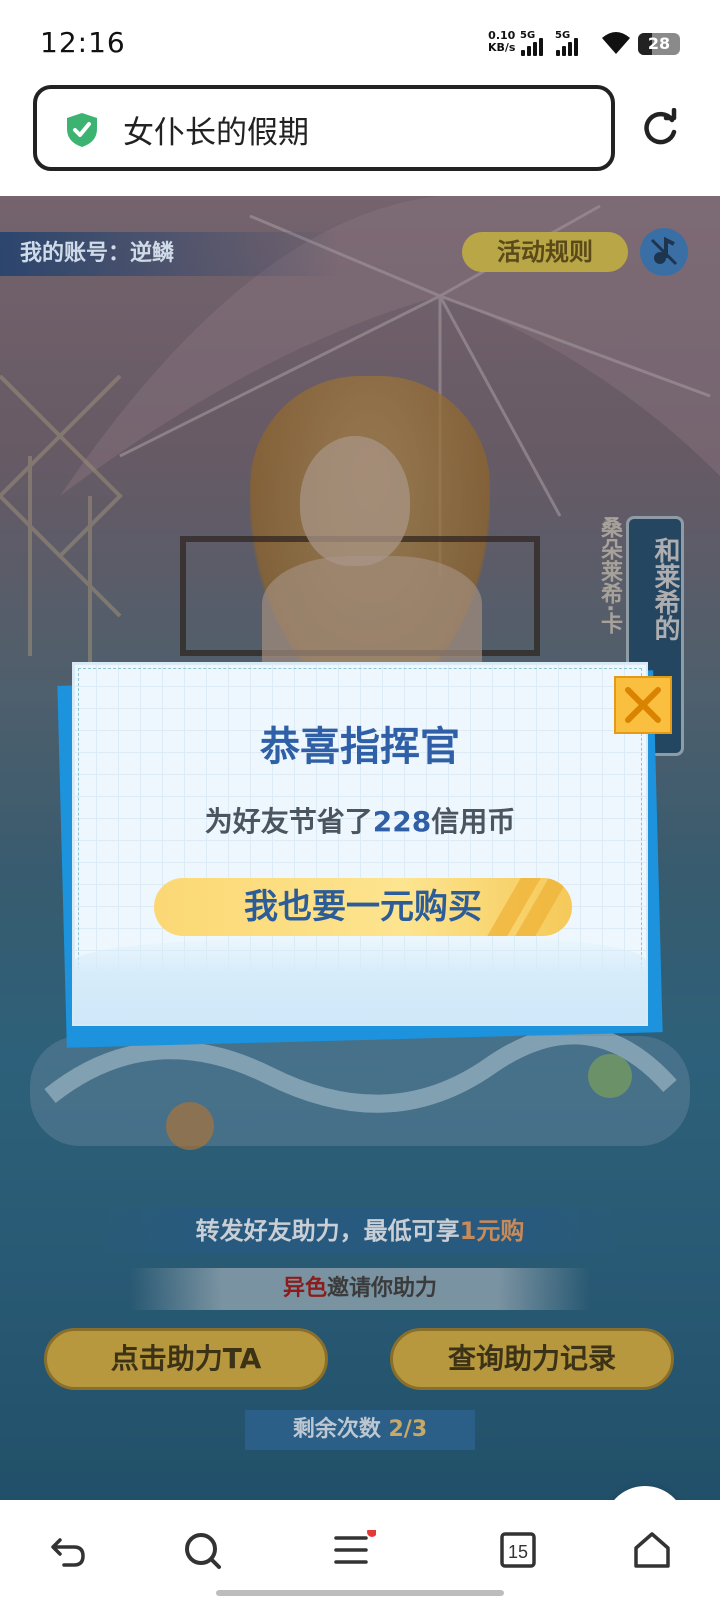 The width and height of the screenshot is (720, 1600). What do you see at coordinates (532, 1359) in the screenshot?
I see `help-record-button: 查询助力记录` at bounding box center [532, 1359].